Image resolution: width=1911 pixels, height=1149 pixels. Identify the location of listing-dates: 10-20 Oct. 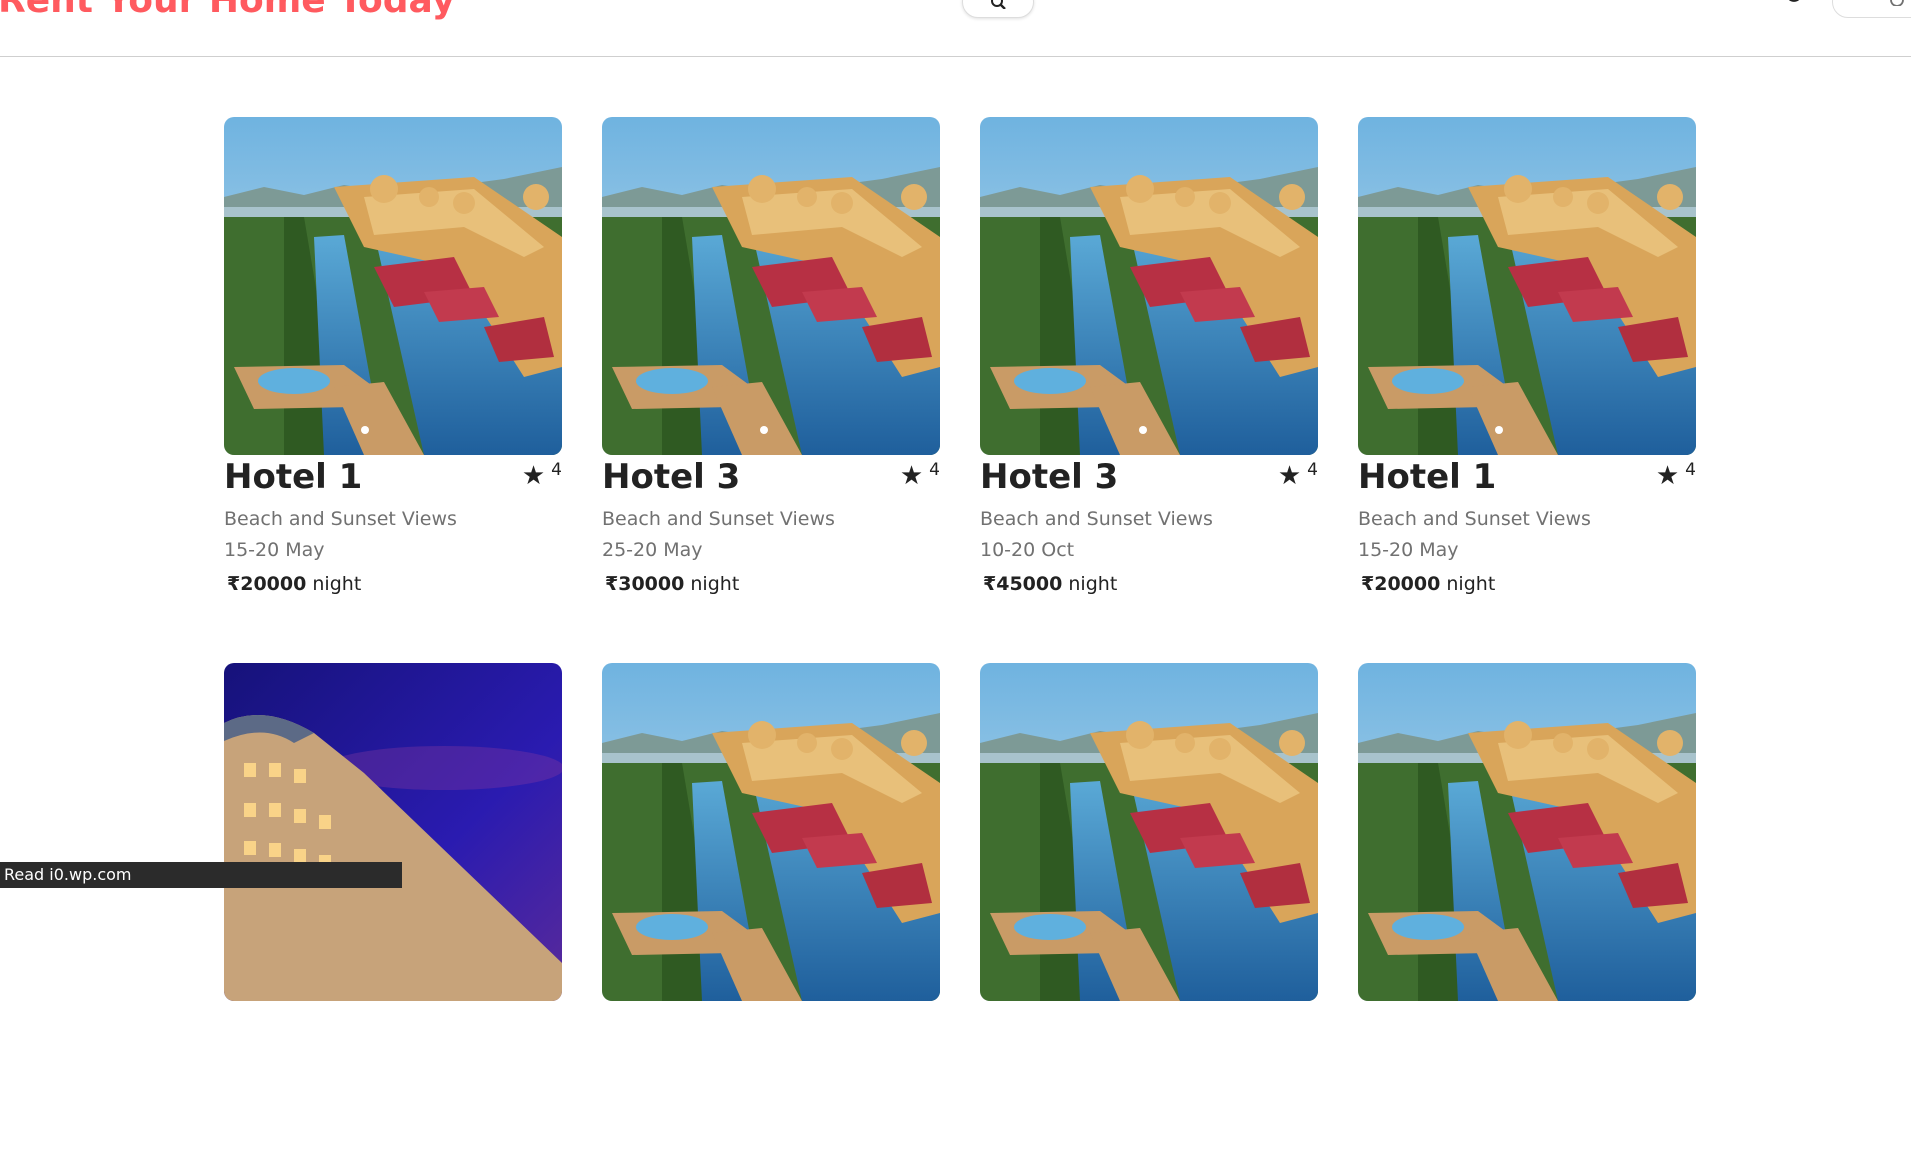
(1027, 550).